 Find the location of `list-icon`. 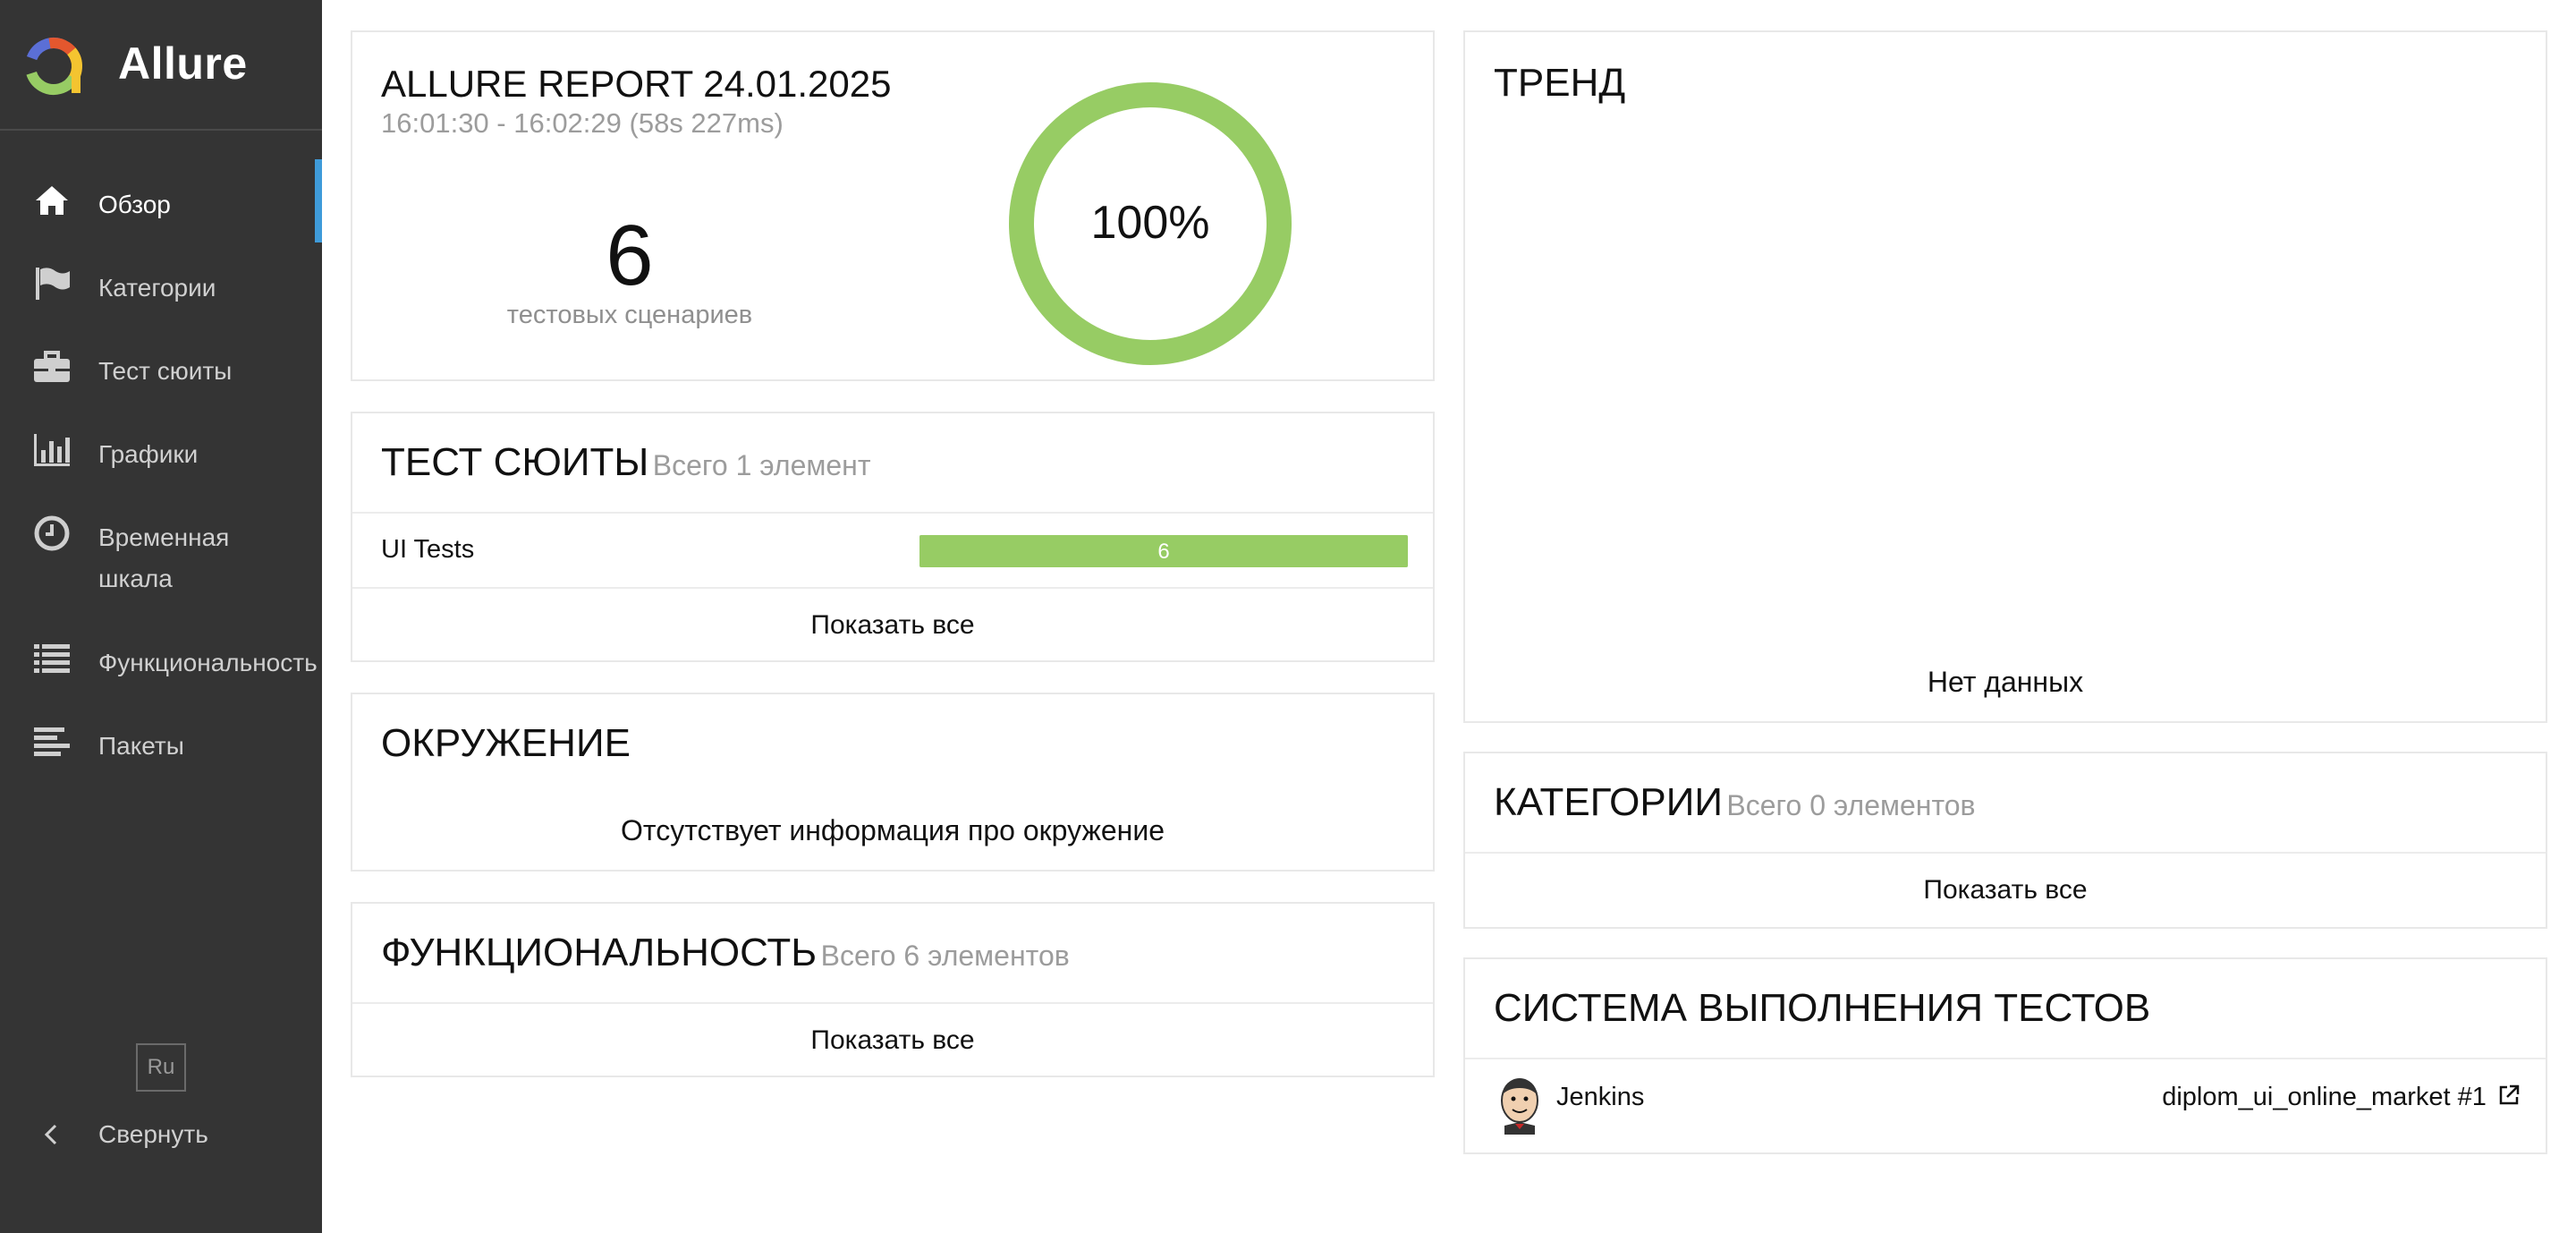

list-icon is located at coordinates (52, 658).